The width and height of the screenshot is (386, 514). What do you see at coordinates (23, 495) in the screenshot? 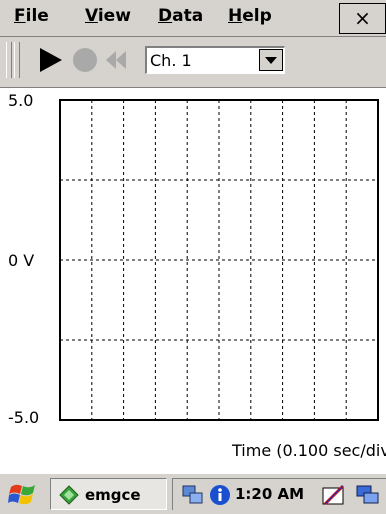
I see `windows-flag-icon` at bounding box center [23, 495].